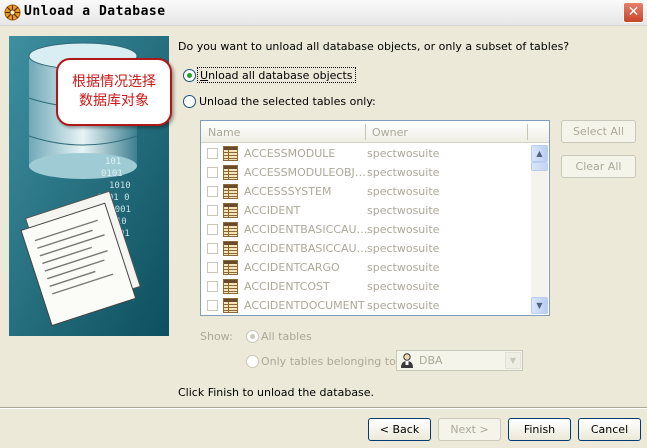  Describe the element at coordinates (539, 166) in the screenshot. I see `scroll-thumb` at that location.